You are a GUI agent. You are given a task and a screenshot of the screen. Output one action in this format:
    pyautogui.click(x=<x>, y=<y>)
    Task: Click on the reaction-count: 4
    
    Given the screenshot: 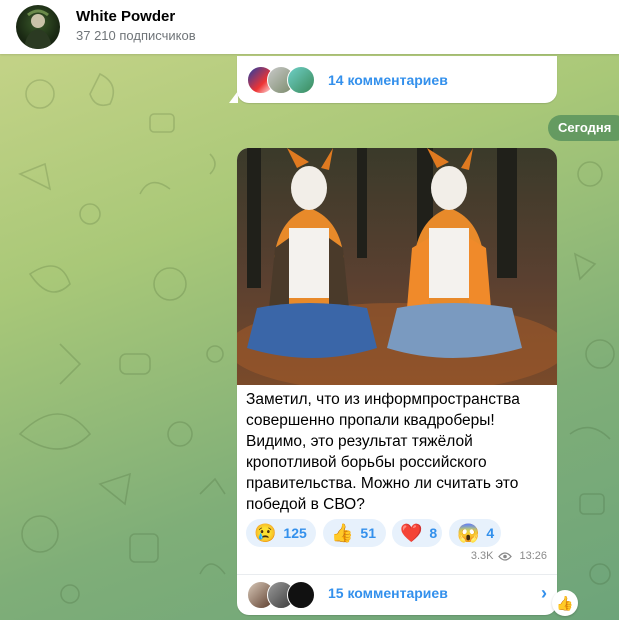 What is the action you would take?
    pyautogui.click(x=490, y=533)
    